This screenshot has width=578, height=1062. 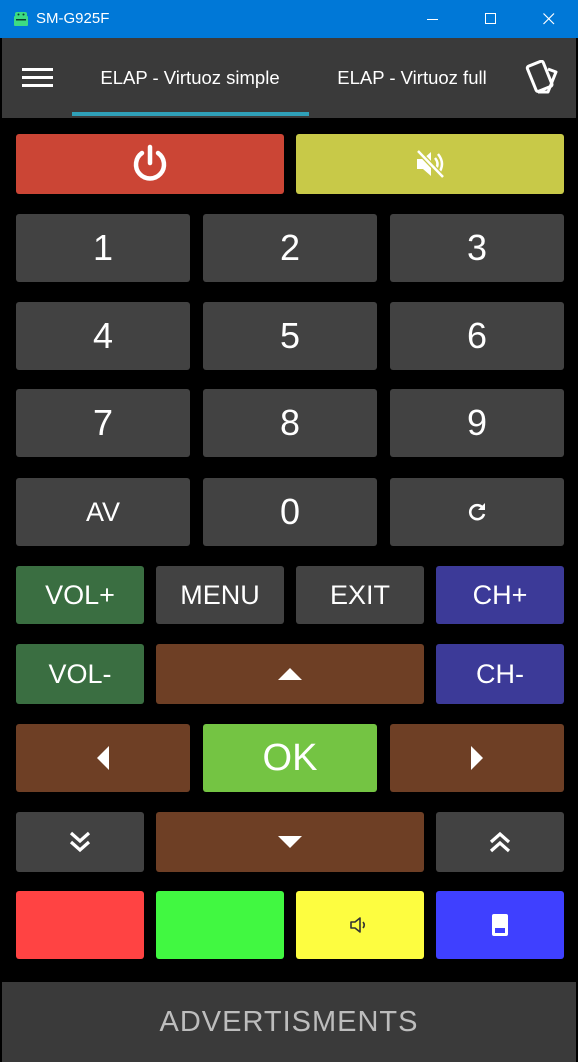 I want to click on menu-button-remote: MENU, so click(x=220, y=595).